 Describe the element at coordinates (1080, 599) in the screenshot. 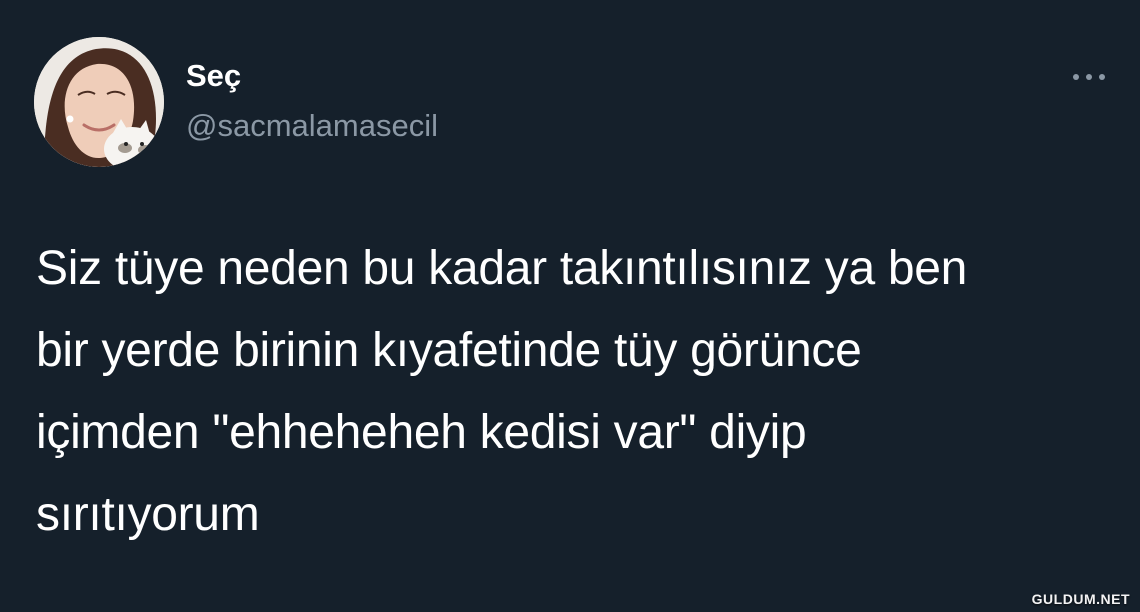

I see `site-watermark: GULDUM.NET` at that location.